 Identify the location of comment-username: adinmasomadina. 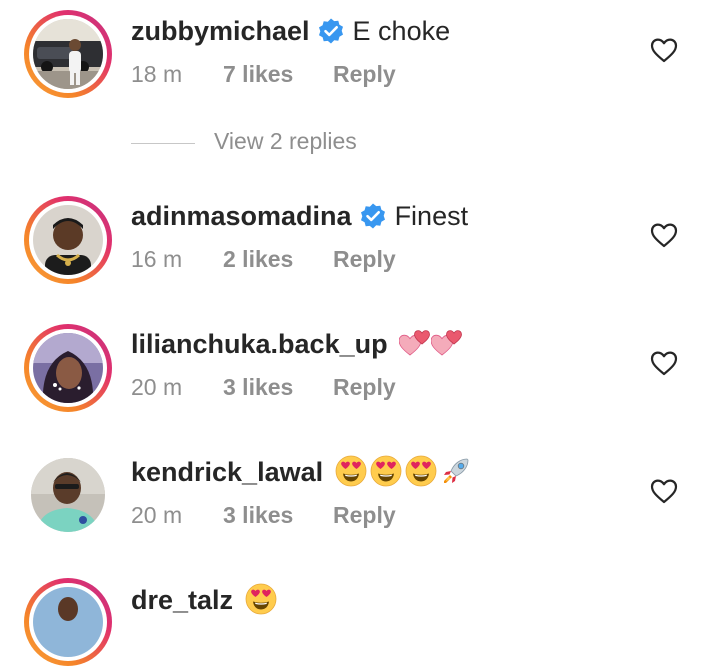
(241, 216).